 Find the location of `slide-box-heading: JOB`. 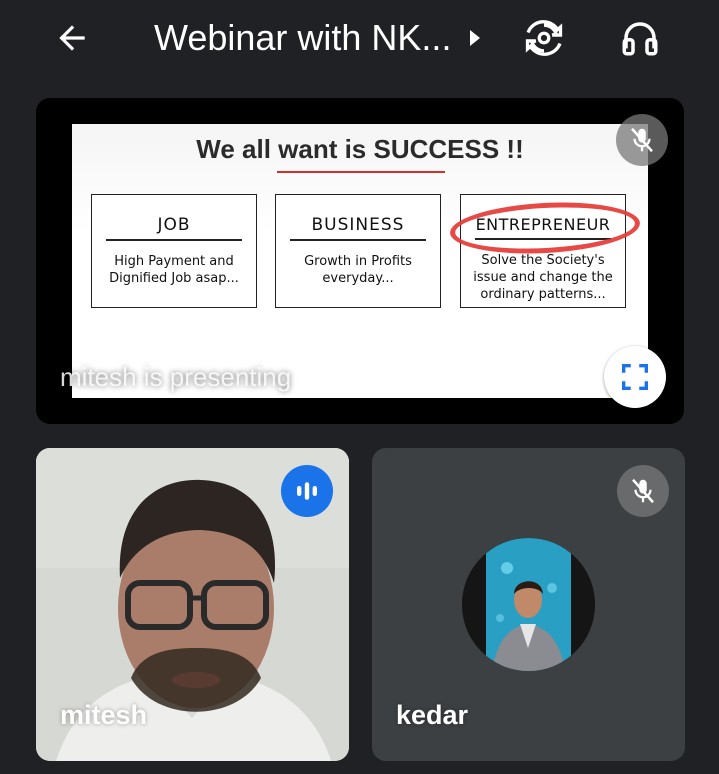

slide-box-heading: JOB is located at coordinates (174, 225).